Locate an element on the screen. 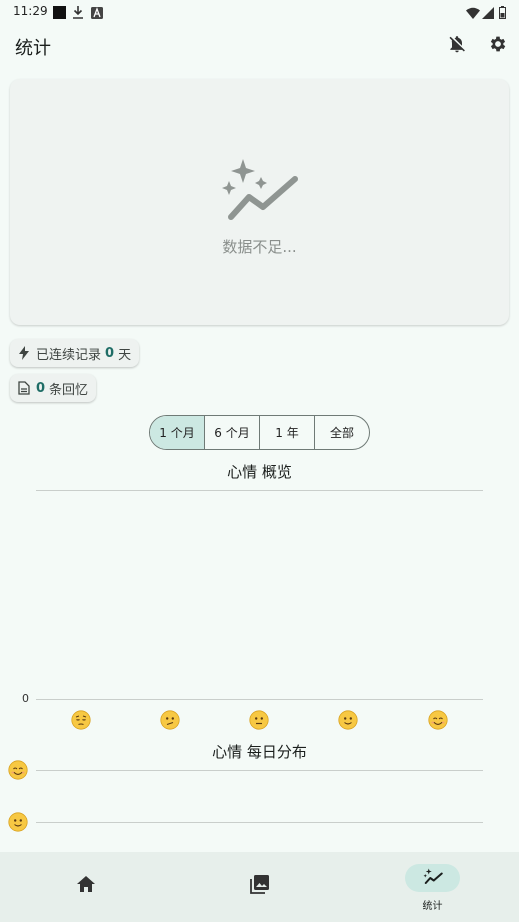  pensive-face-icon is located at coordinates (81, 720).